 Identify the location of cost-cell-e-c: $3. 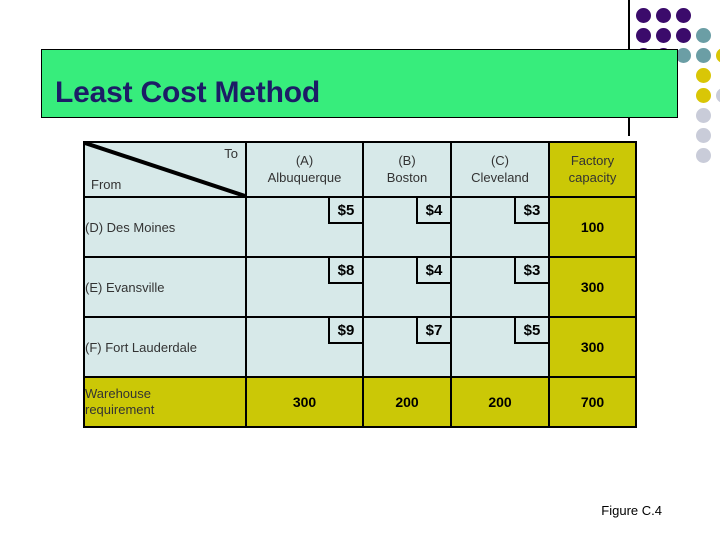
(500, 287).